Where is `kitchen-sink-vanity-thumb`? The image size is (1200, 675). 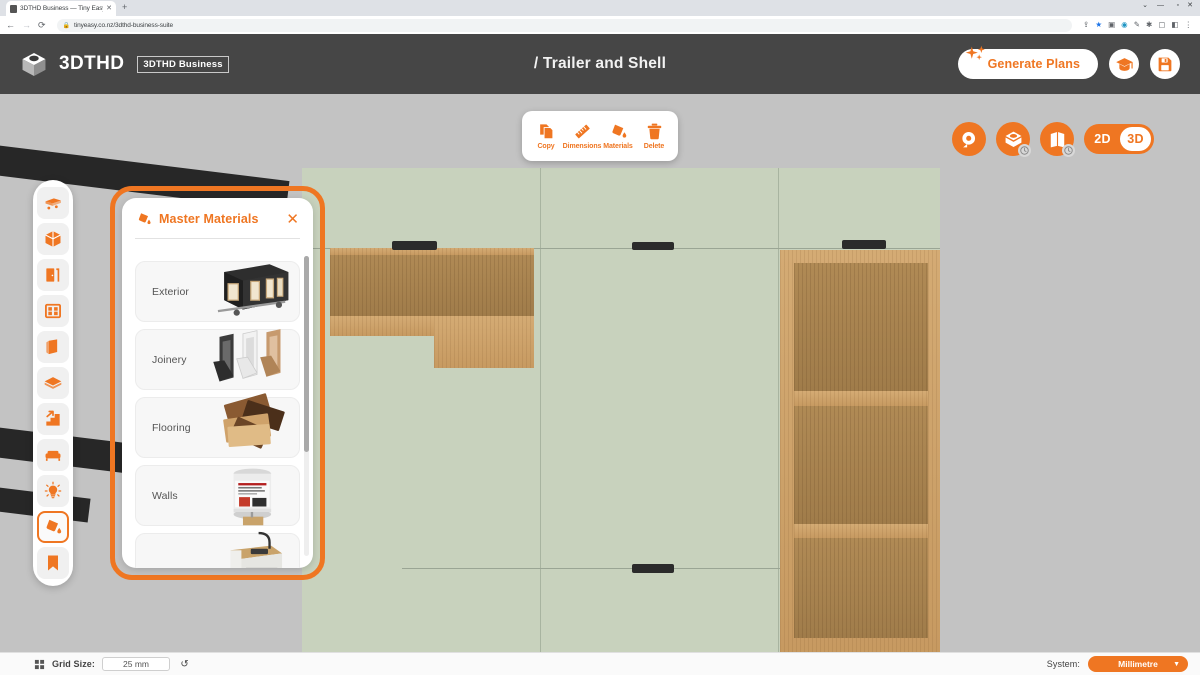 kitchen-sink-vanity-thumb is located at coordinates (256, 549).